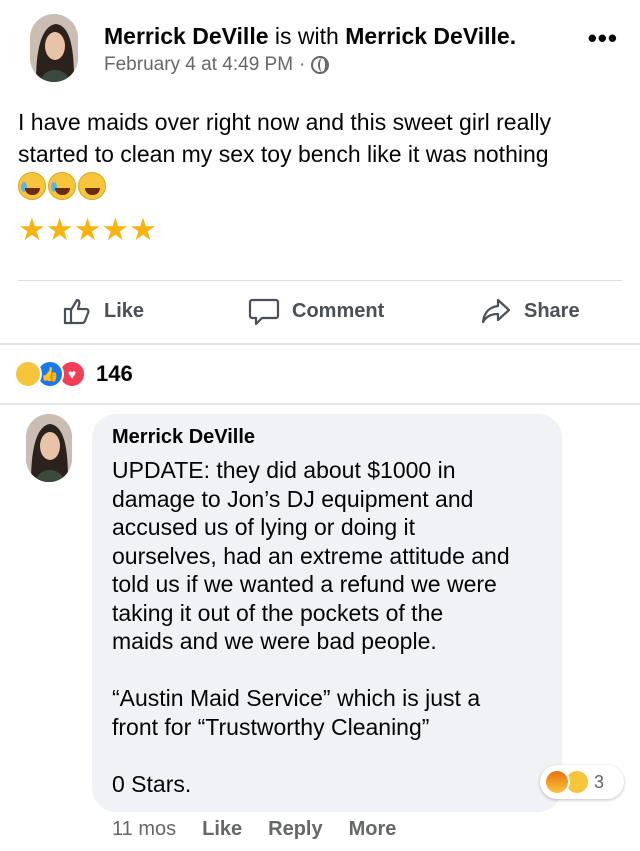  I want to click on comment-reply-link: Reply, so click(295, 829).